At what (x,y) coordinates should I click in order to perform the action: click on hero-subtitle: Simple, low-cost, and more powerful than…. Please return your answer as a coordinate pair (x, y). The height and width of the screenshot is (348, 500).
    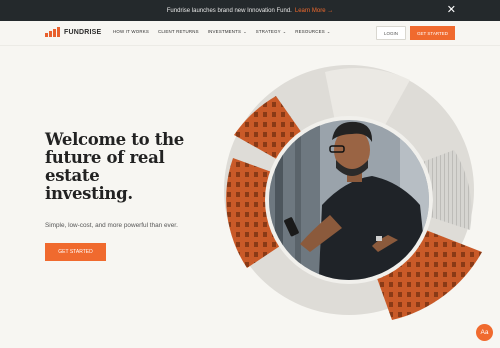
    Looking at the image, I should click on (111, 225).